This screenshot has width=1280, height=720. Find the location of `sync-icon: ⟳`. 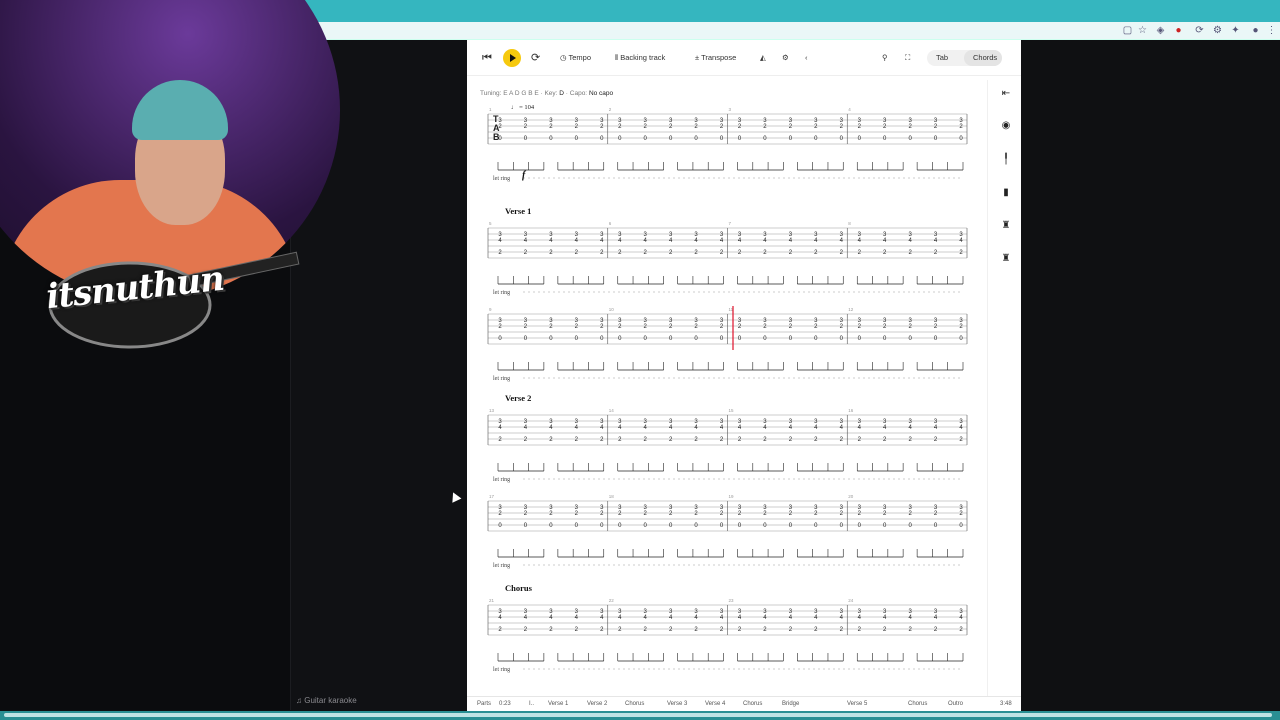

sync-icon: ⟳ is located at coordinates (1199, 30).